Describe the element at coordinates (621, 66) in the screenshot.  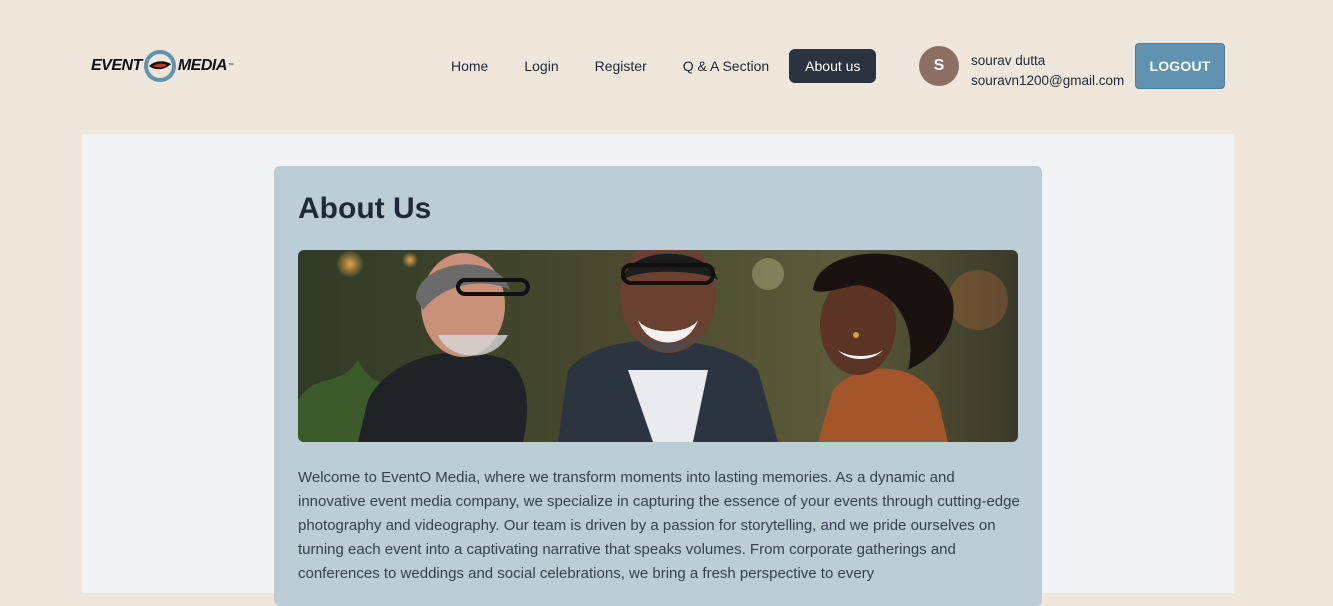
I see `nav-register: Register` at that location.